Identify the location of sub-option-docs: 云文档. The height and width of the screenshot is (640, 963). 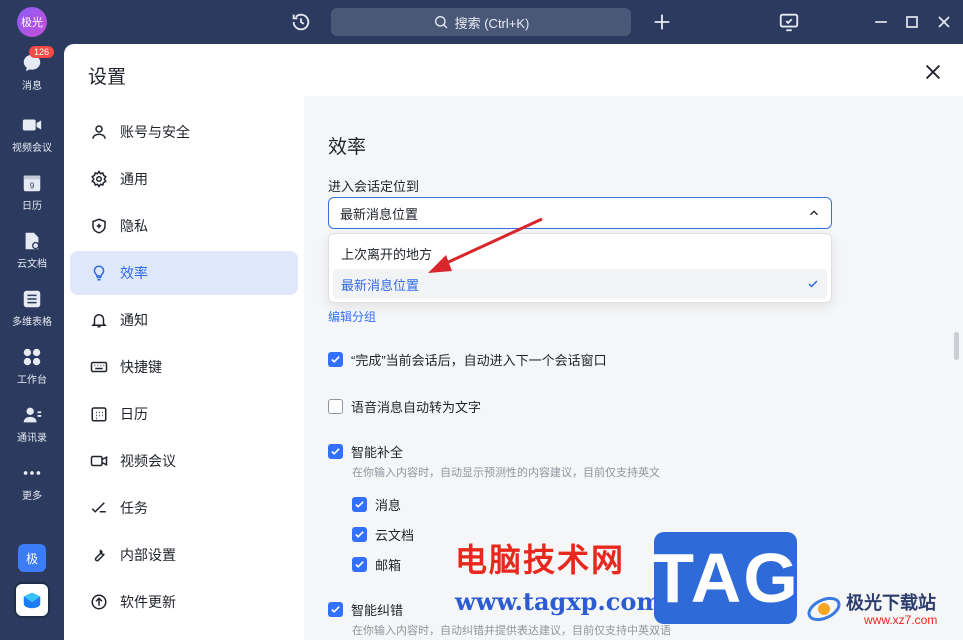
(383, 534).